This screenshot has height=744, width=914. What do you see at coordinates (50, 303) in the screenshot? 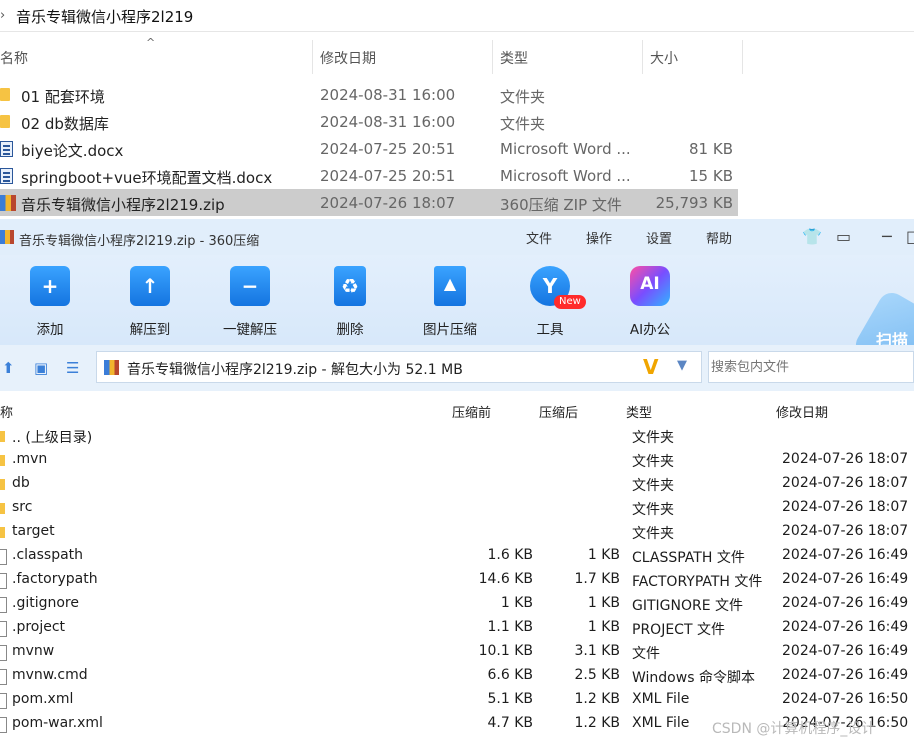
I see `add-button: + 添加` at bounding box center [50, 303].